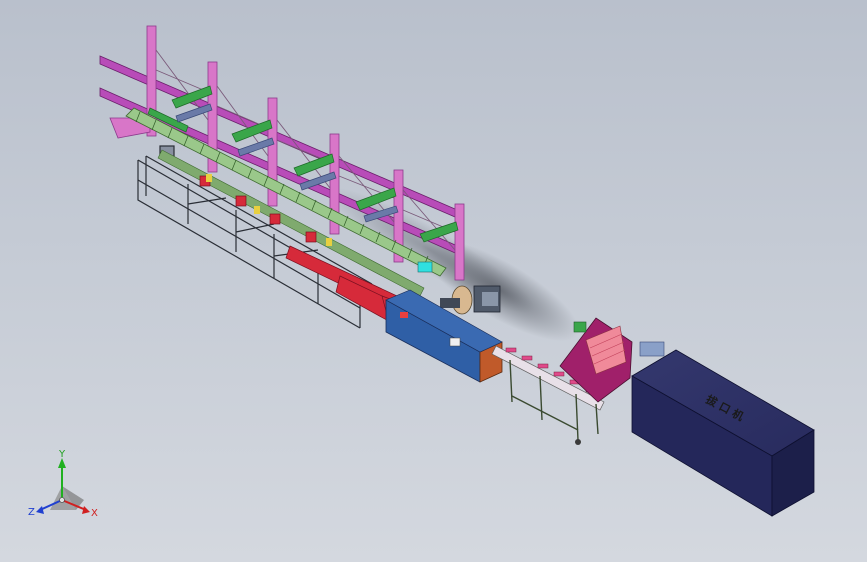  Describe the element at coordinates (63, 484) in the screenshot. I see `orientation-triad: Y X Z` at that location.